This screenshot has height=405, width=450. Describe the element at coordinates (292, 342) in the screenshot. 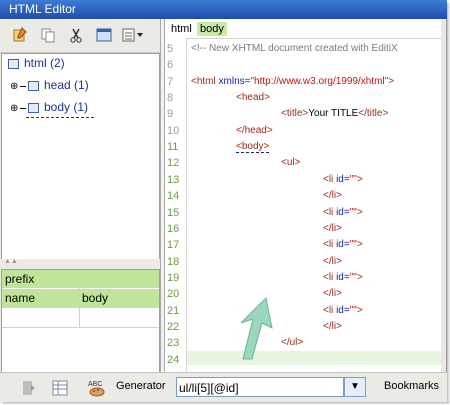

I see `code-line: </ul>` at that location.